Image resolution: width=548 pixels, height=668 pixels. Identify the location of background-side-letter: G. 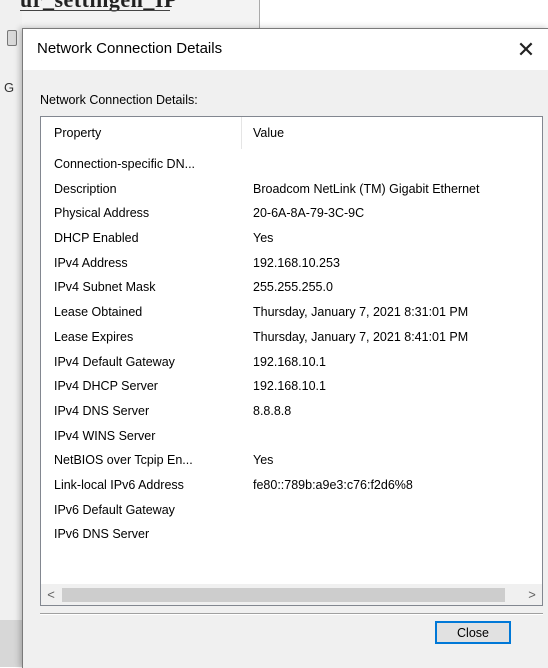
(9, 87).